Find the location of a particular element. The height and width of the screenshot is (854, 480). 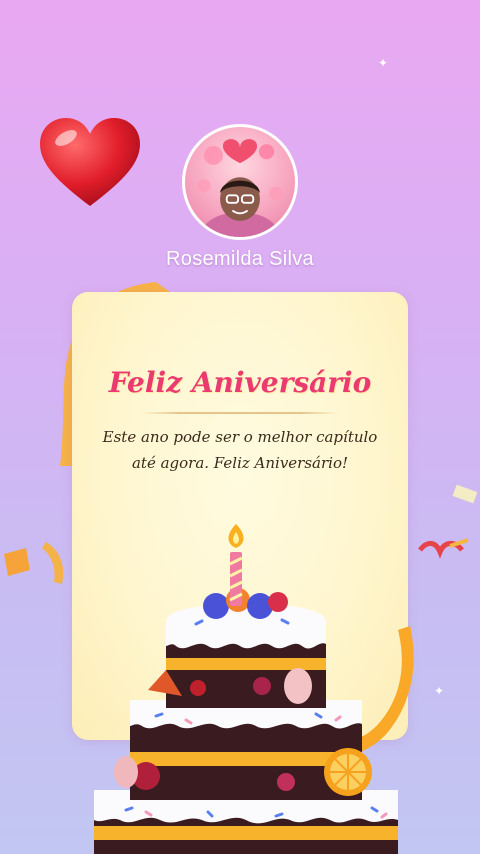

candle-icon is located at coordinates (236, 565).